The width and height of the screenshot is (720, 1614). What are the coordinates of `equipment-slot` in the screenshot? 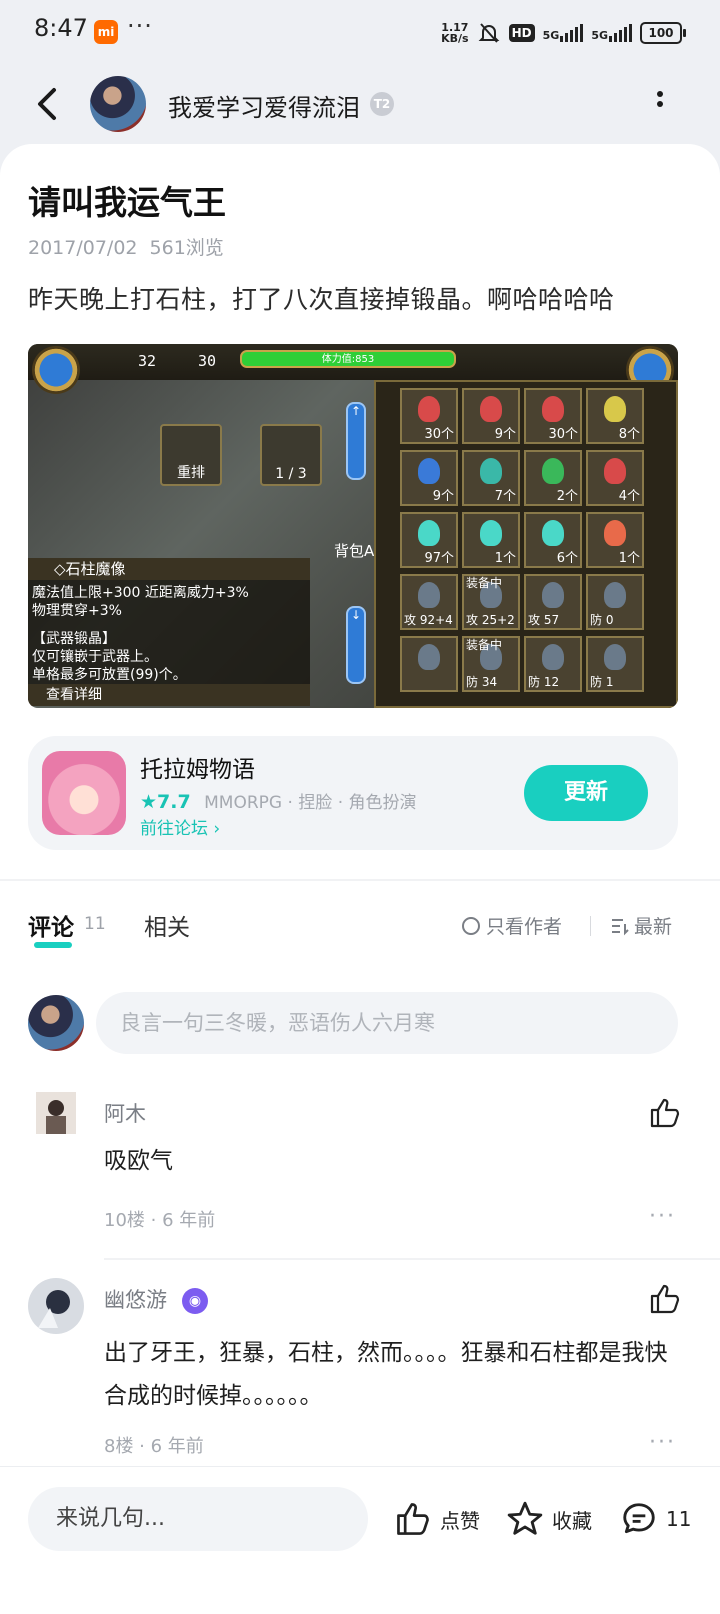 It's located at (429, 664).